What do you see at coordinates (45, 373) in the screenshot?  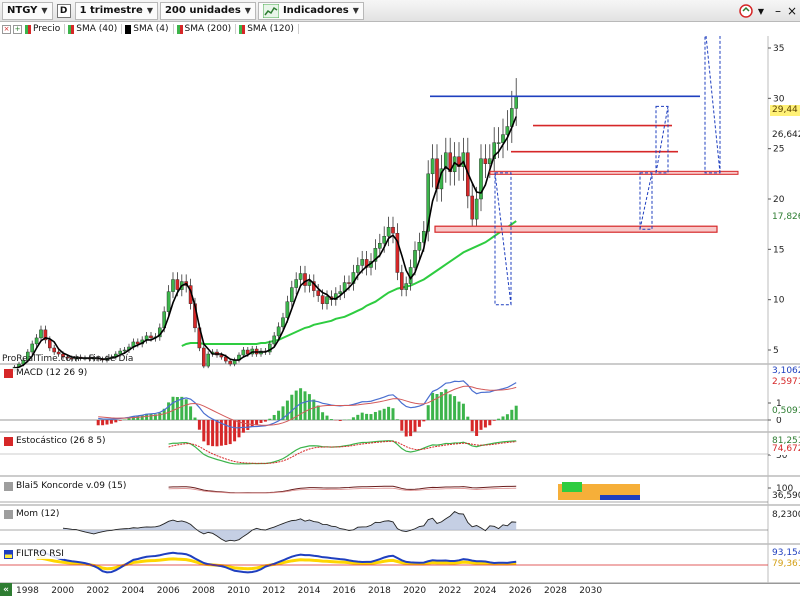 I see `macd-pane-label: MACD (12 26 9)` at bounding box center [45, 373].